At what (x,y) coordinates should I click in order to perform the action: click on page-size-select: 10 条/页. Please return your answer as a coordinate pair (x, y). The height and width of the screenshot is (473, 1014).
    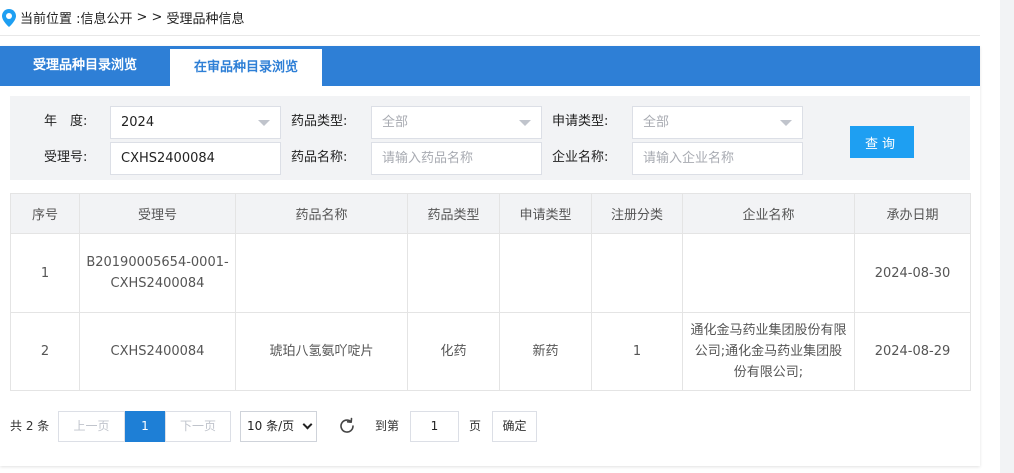
    Looking at the image, I should click on (278, 426).